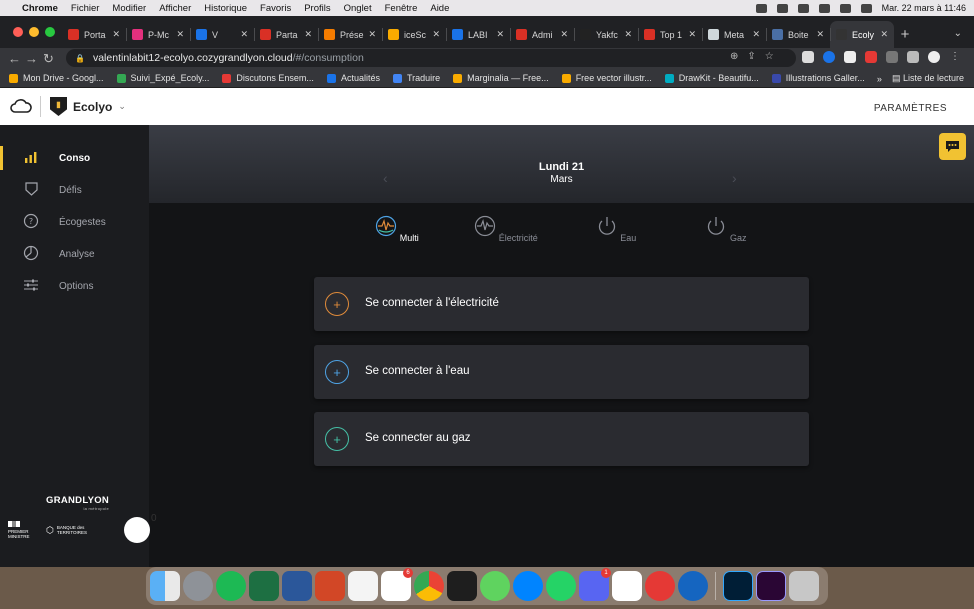  What do you see at coordinates (829, 57) in the screenshot?
I see `extension-cloud-icon` at bounding box center [829, 57].